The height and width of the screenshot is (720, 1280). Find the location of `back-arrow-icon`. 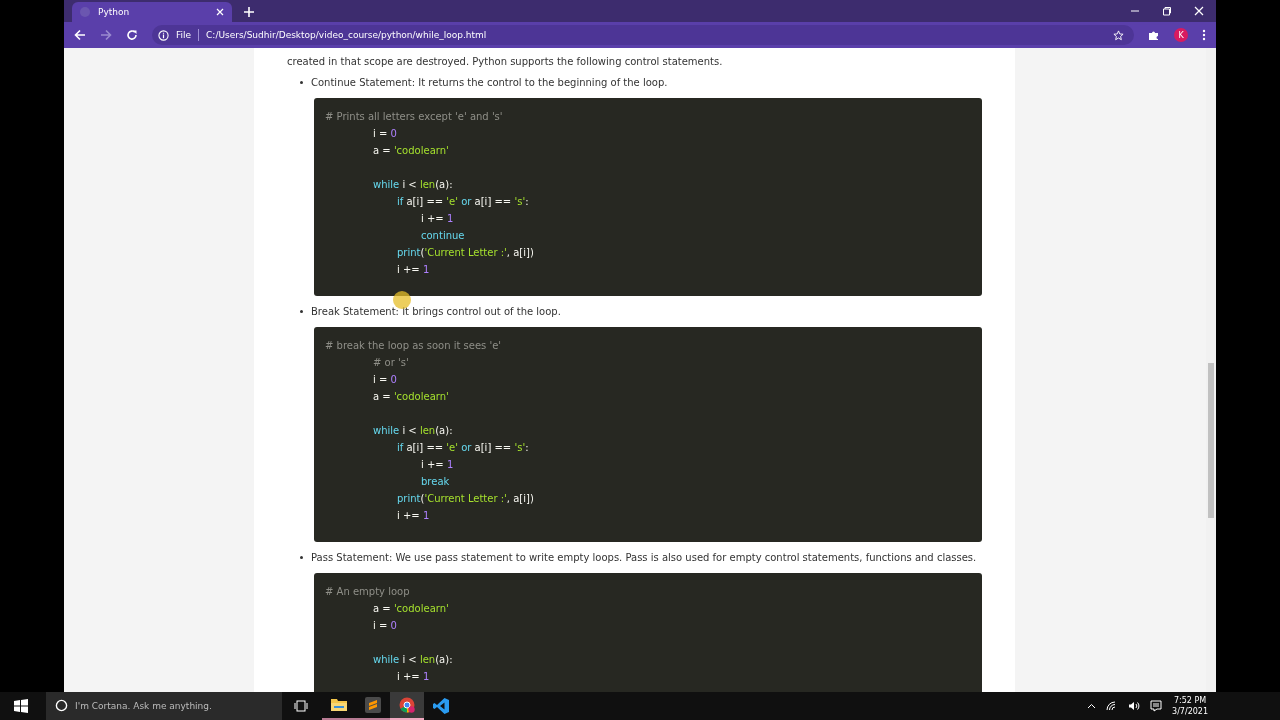

back-arrow-icon is located at coordinates (80, 35).